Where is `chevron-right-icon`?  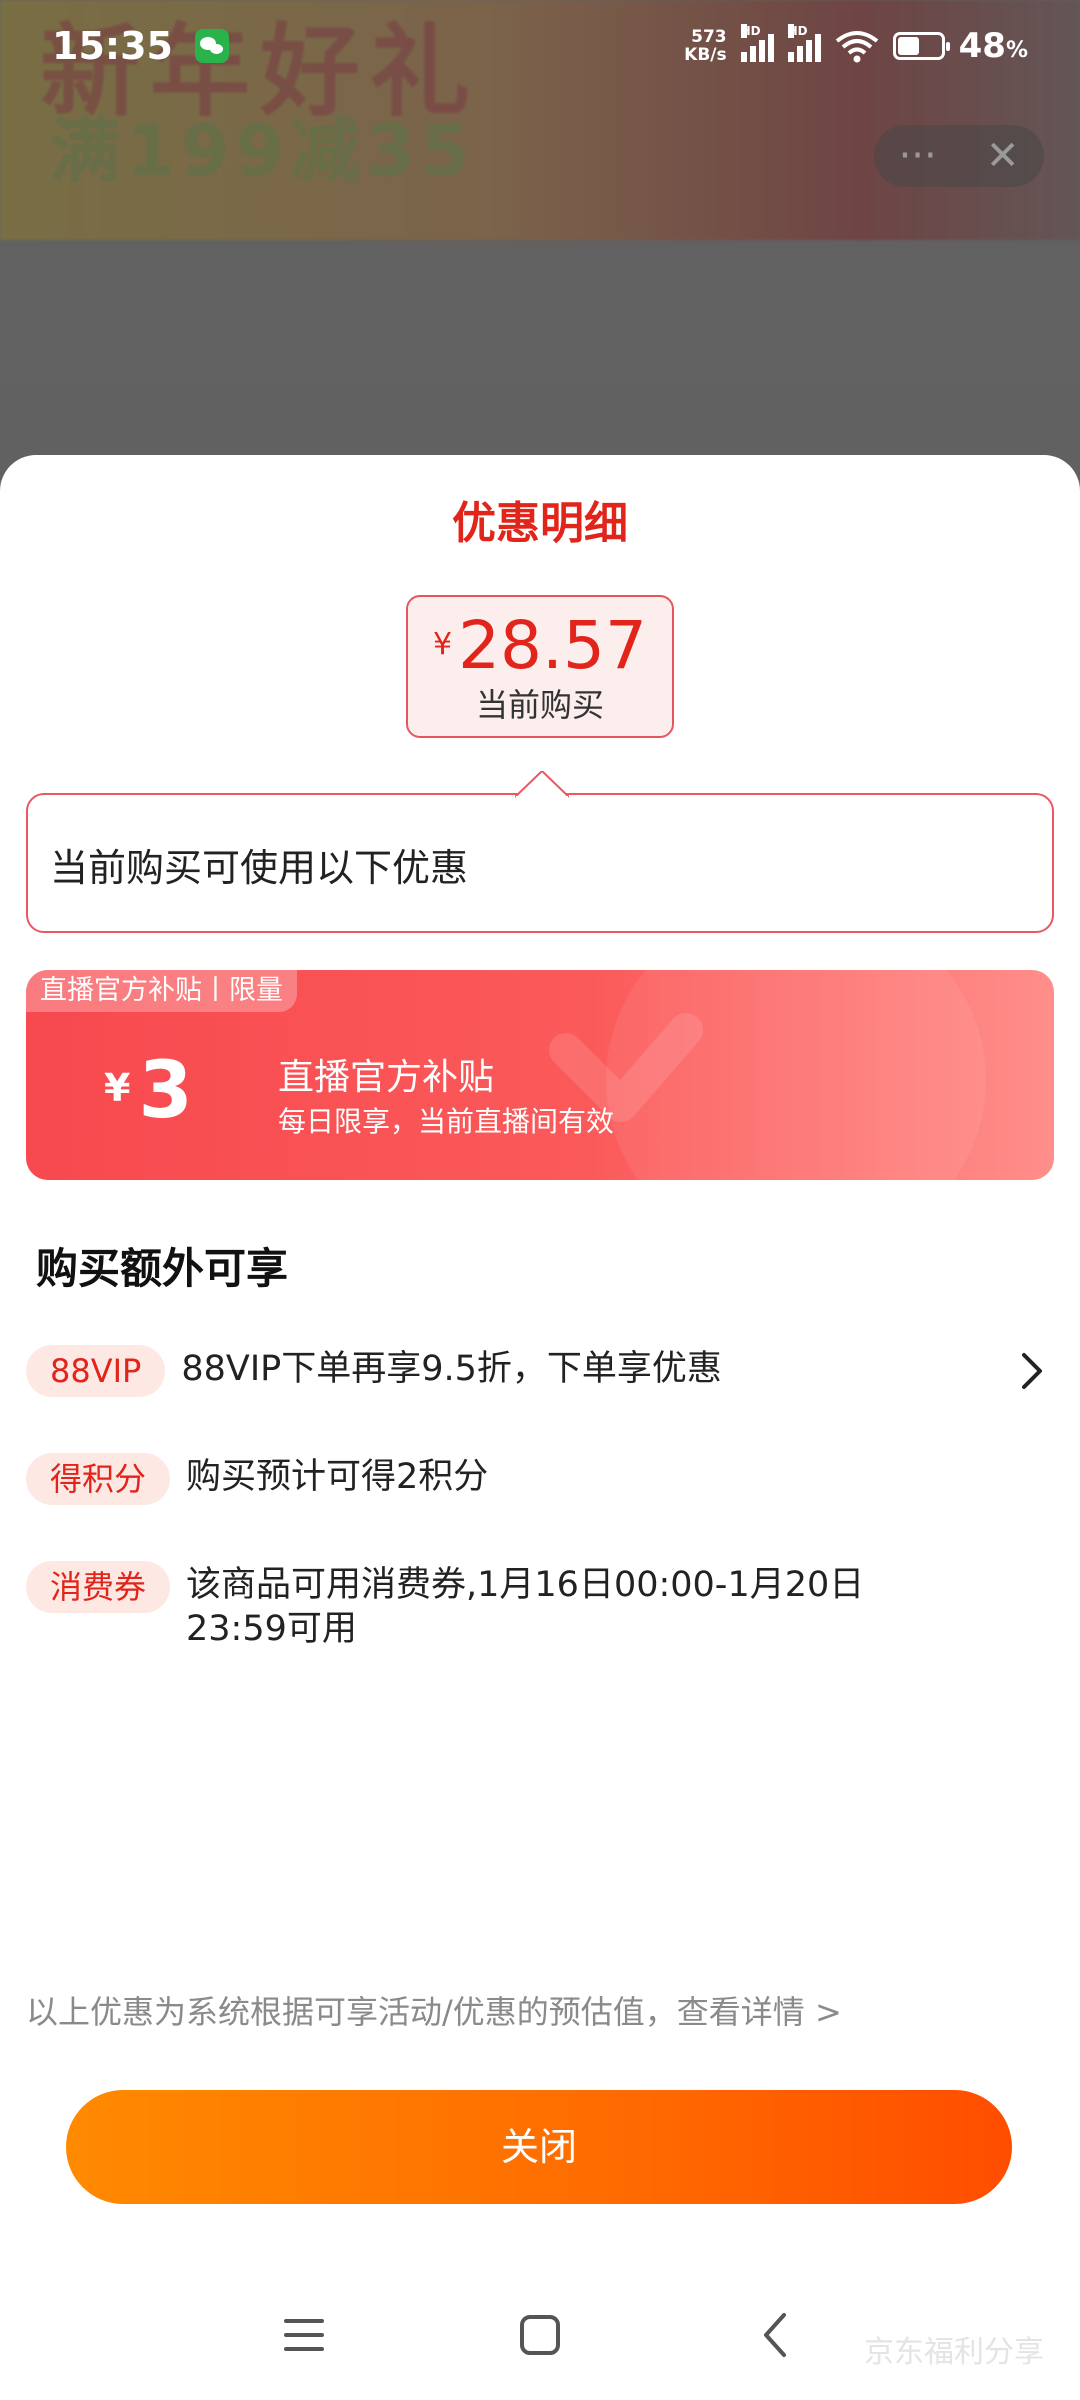 chevron-right-icon is located at coordinates (1032, 1371).